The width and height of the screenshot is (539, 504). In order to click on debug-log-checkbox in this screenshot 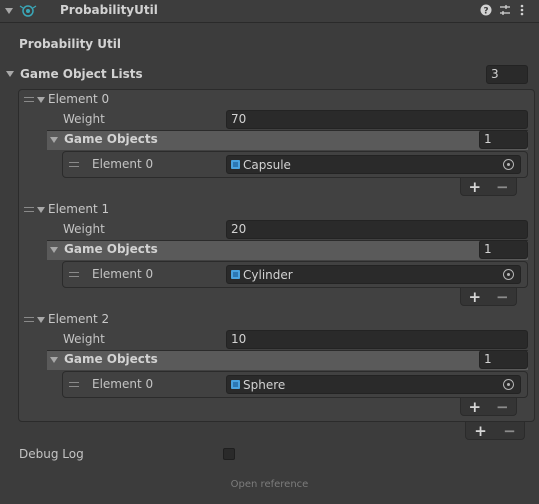, I will do `click(229, 454)`.